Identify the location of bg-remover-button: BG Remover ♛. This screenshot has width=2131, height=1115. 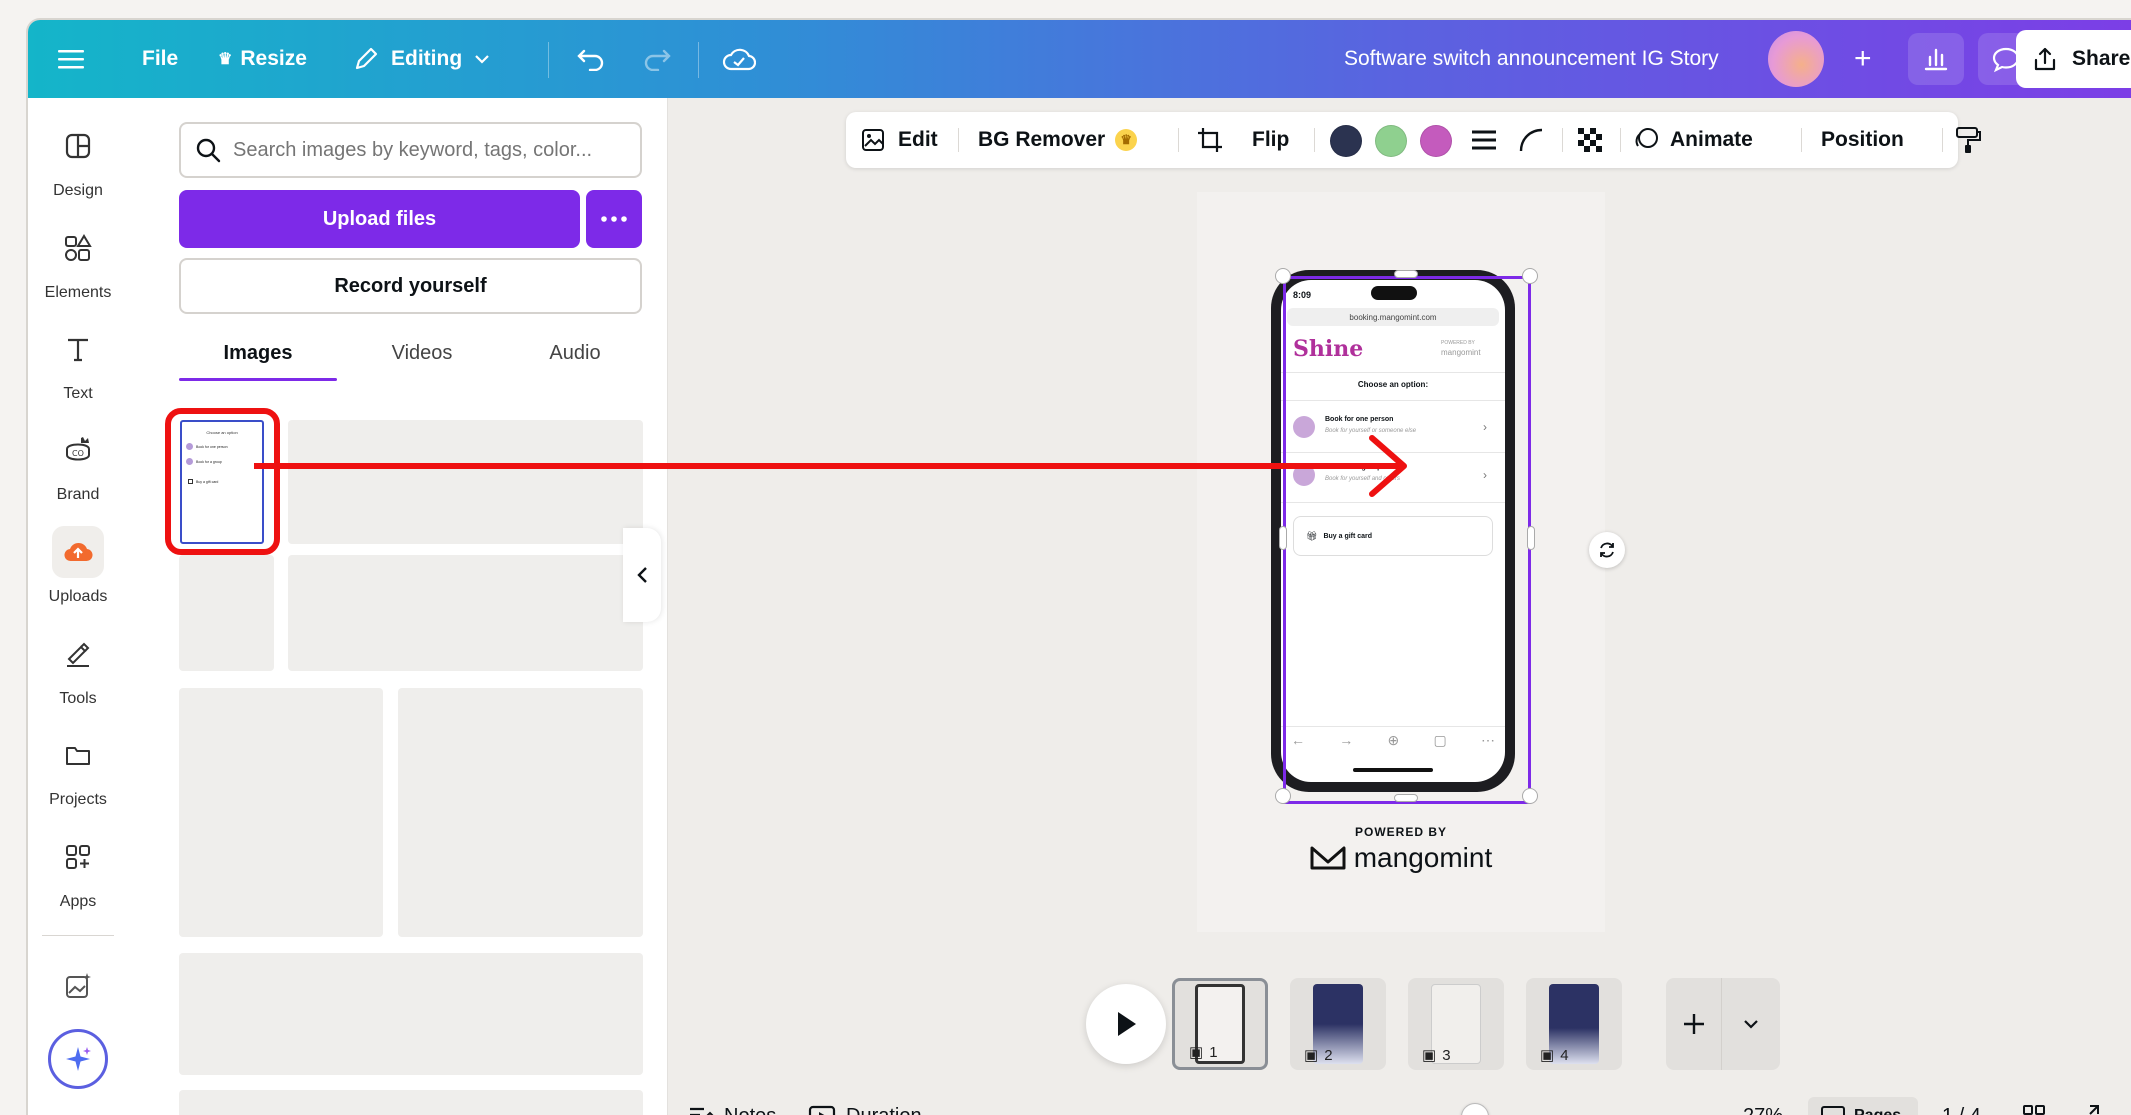
(1058, 140).